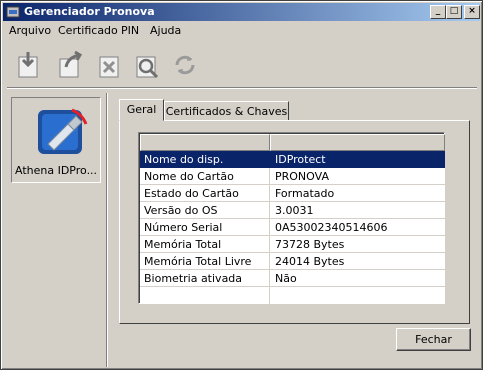  Describe the element at coordinates (109, 65) in the screenshot. I see `delete-certificate-icon` at that location.